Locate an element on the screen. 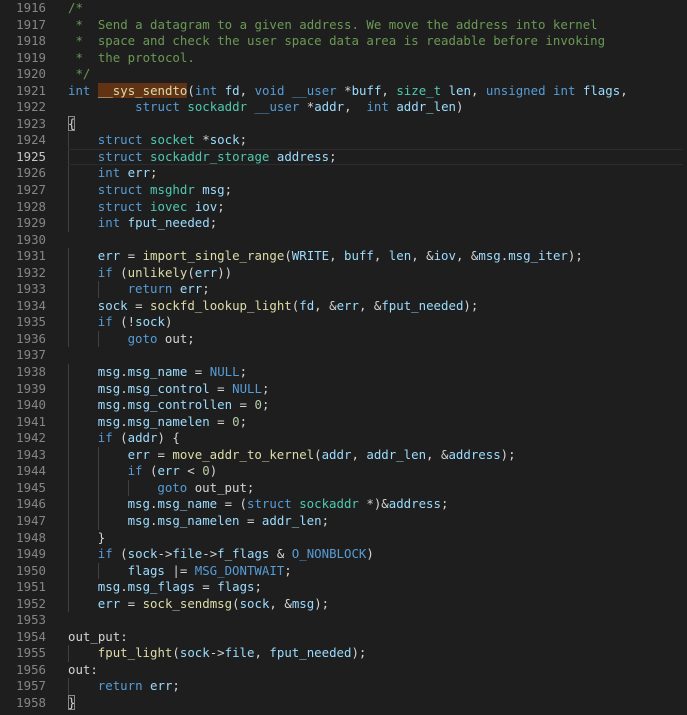  code-line: 1927 struct msghdr msg; is located at coordinates (343, 190).